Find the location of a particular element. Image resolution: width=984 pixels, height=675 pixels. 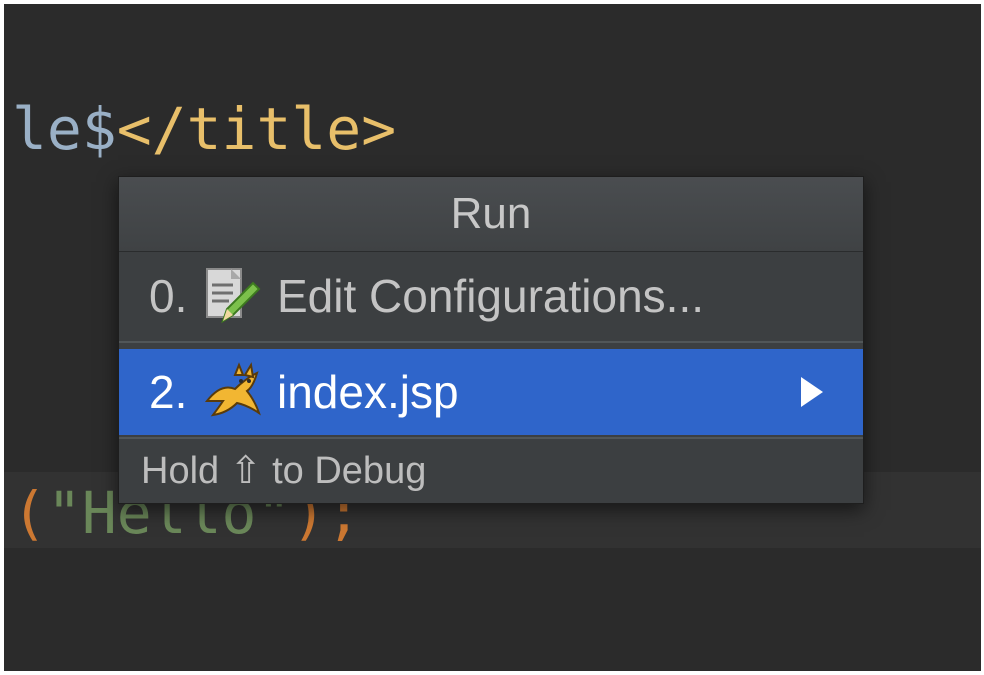

popup-title: Run is located at coordinates (491, 214).